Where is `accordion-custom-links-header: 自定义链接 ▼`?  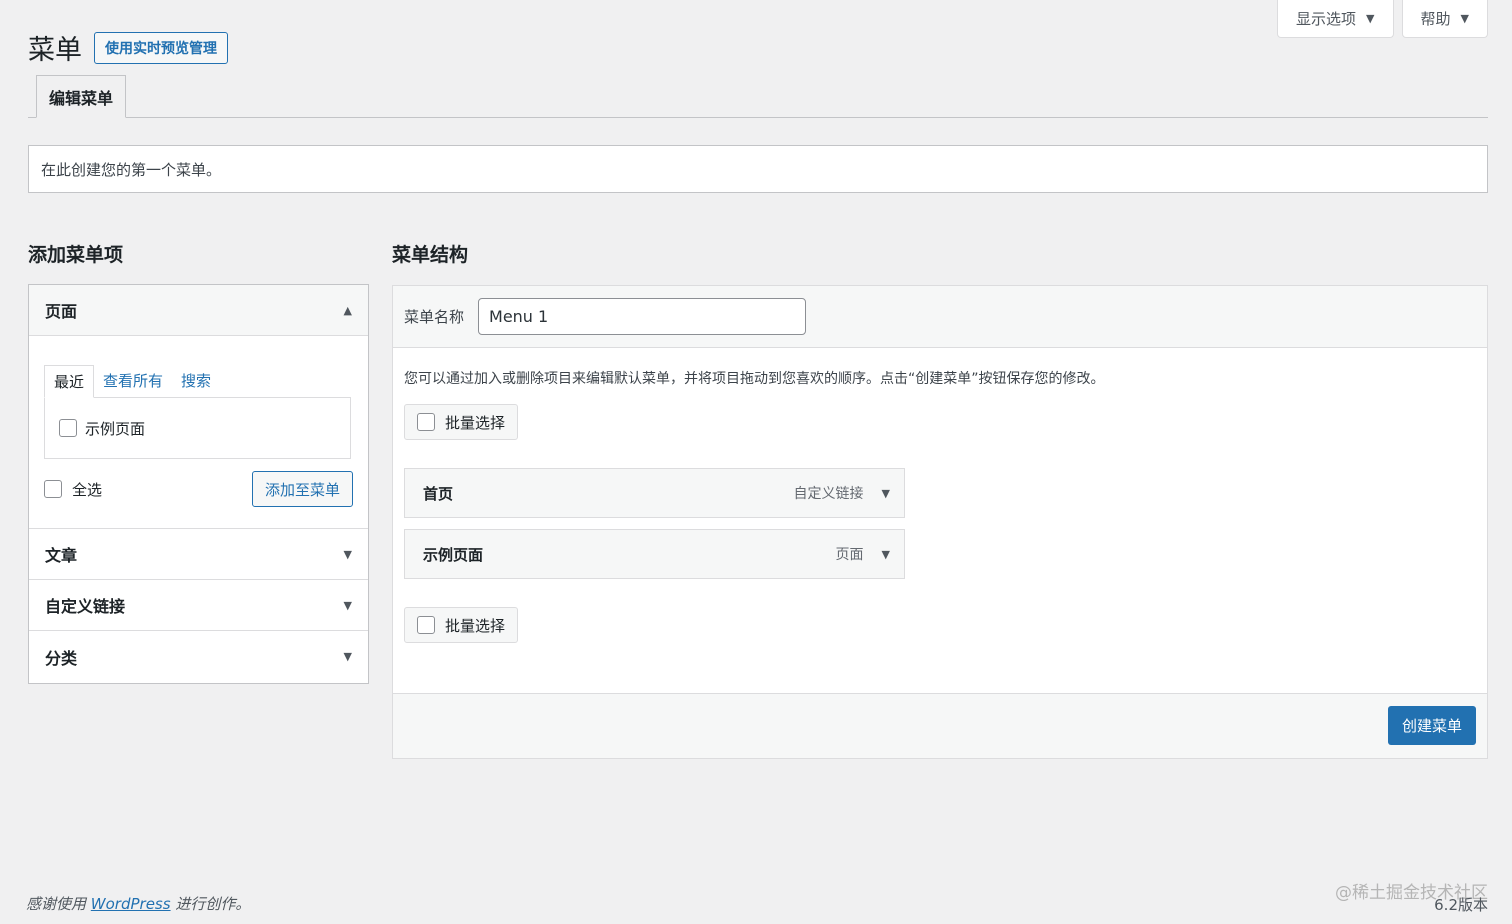 accordion-custom-links-header: 自定义链接 ▼ is located at coordinates (198, 605).